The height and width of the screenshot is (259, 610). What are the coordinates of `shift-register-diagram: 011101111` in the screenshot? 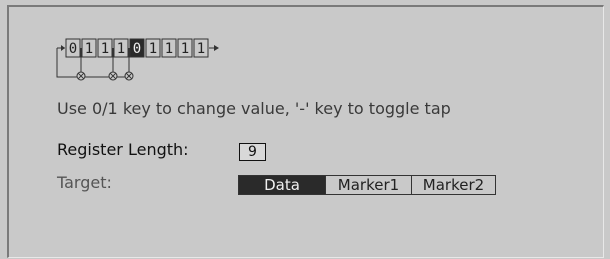 It's located at (137, 59).